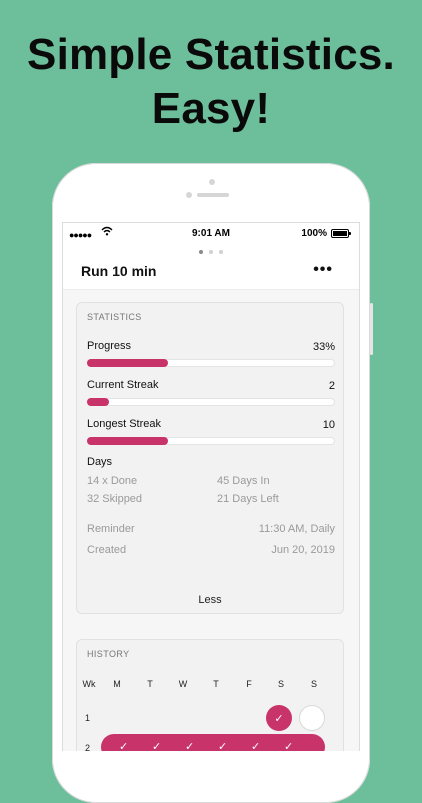  Describe the element at coordinates (211, 54) in the screenshot. I see `promo-headline-line1: Simple Statistics.` at that location.